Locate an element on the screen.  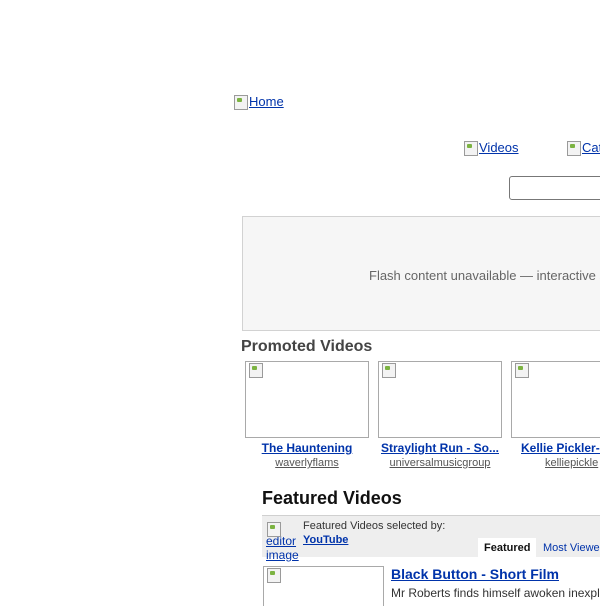
promoted-video-title-link: Kellie Pickler-I is located at coordinates (555, 448).